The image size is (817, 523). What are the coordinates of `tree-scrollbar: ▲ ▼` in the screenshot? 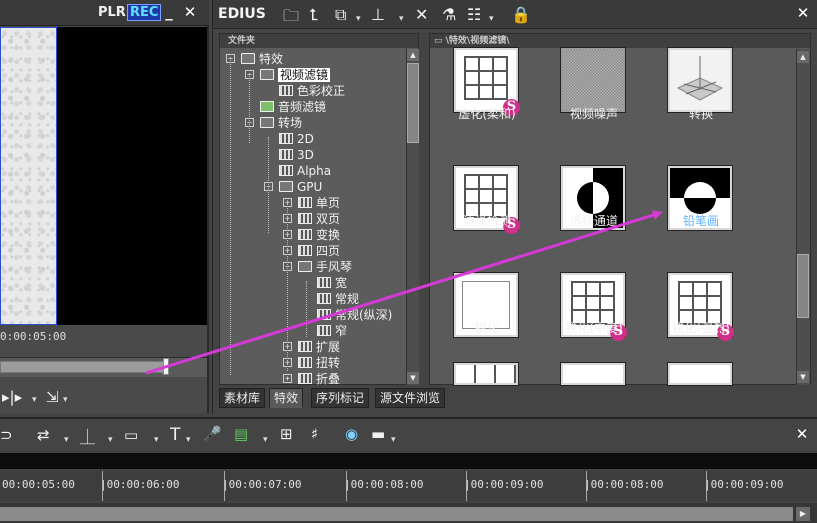 It's located at (412, 217).